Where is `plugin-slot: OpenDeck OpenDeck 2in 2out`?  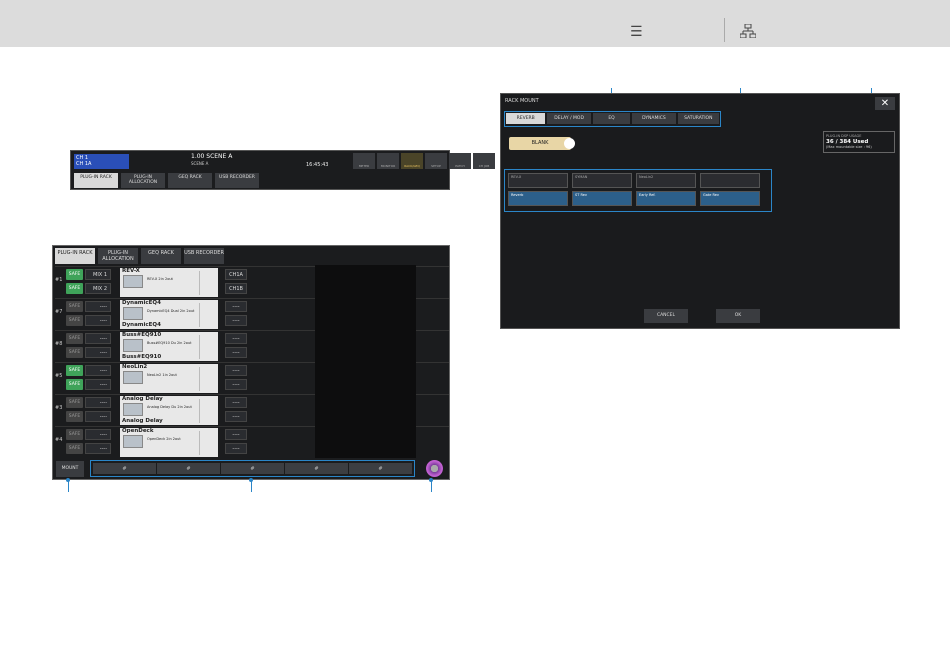
plugin-slot: OpenDeck OpenDeck 2in 2out is located at coordinates (169, 442).